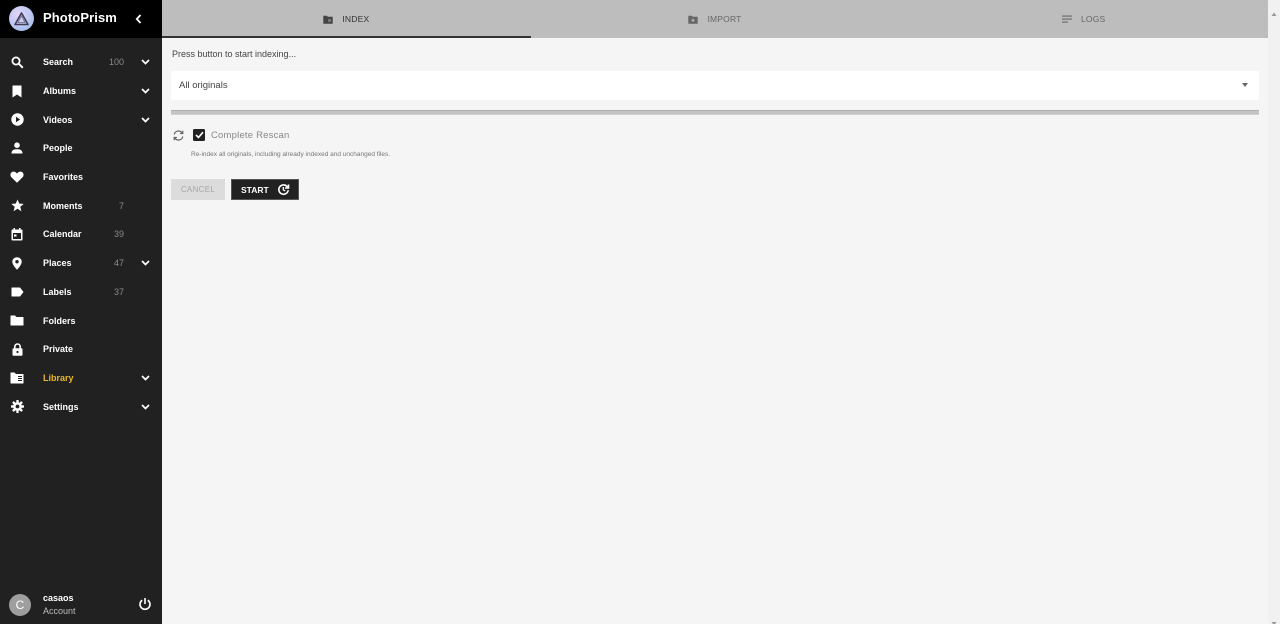 Image resolution: width=1280 pixels, height=624 pixels. What do you see at coordinates (17, 206) in the screenshot?
I see `star-icon` at bounding box center [17, 206].